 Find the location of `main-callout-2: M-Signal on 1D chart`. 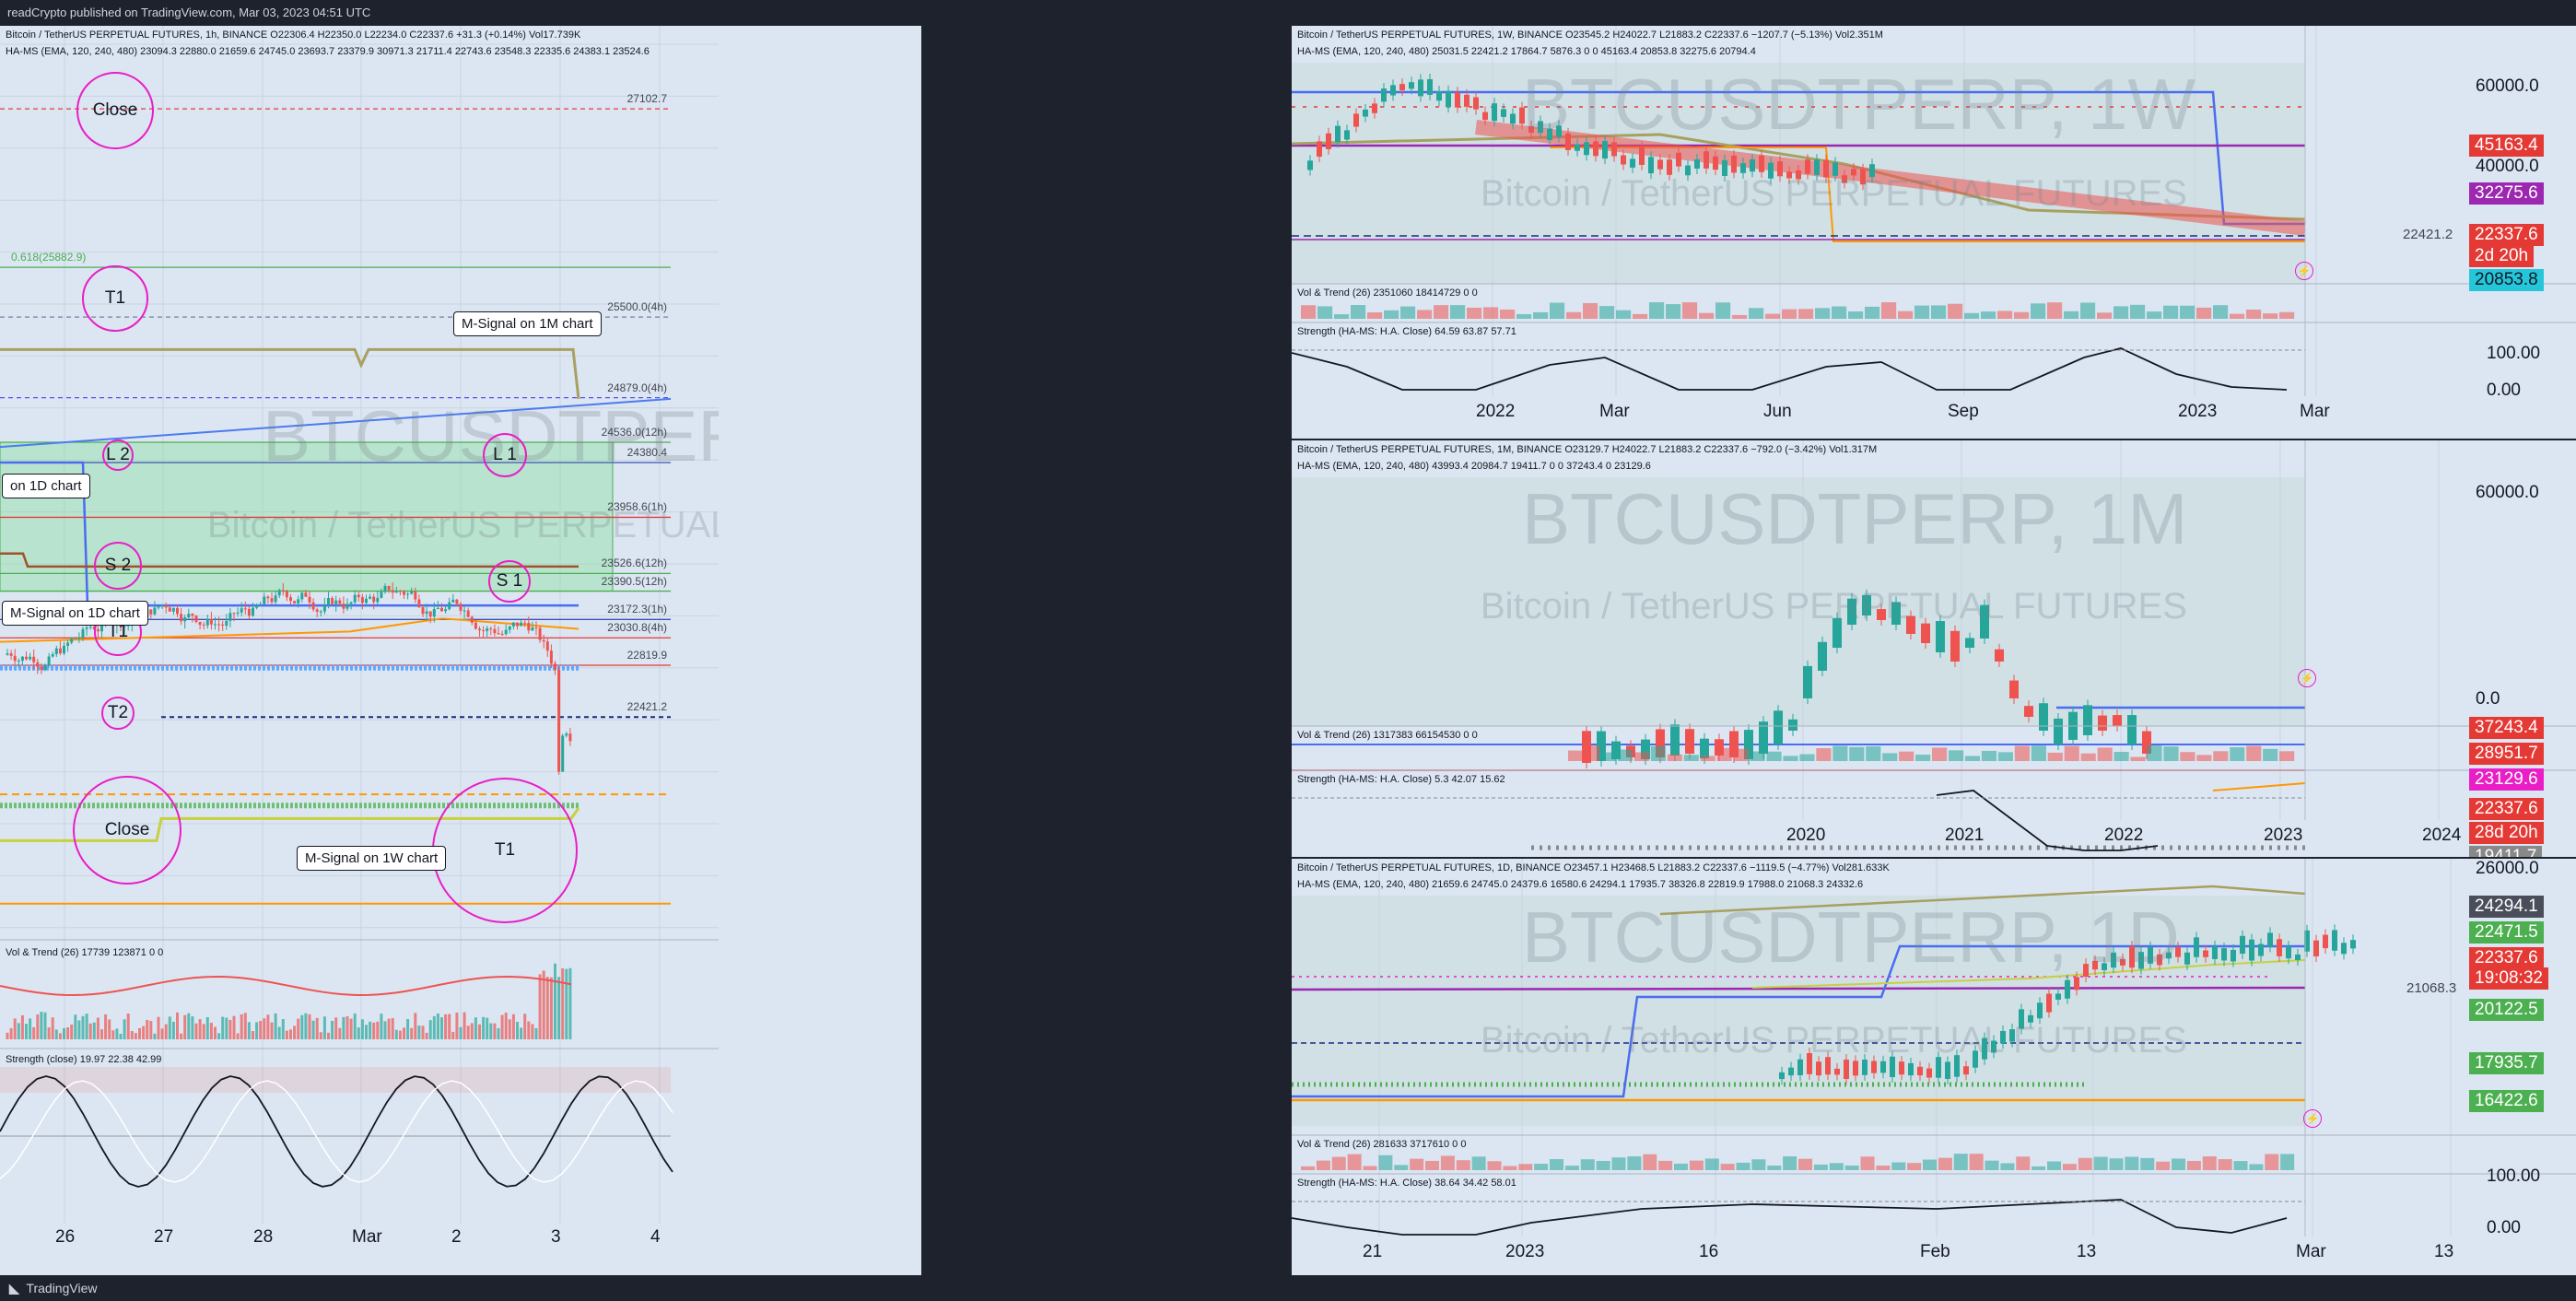

main-callout-2: M-Signal on 1D chart is located at coordinates (75, 613).